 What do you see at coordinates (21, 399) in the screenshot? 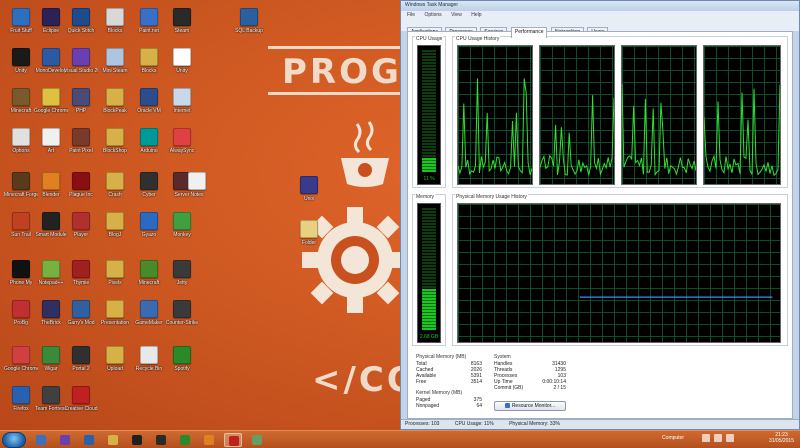
I see `desktop-icon: Firefox` at bounding box center [21, 399].